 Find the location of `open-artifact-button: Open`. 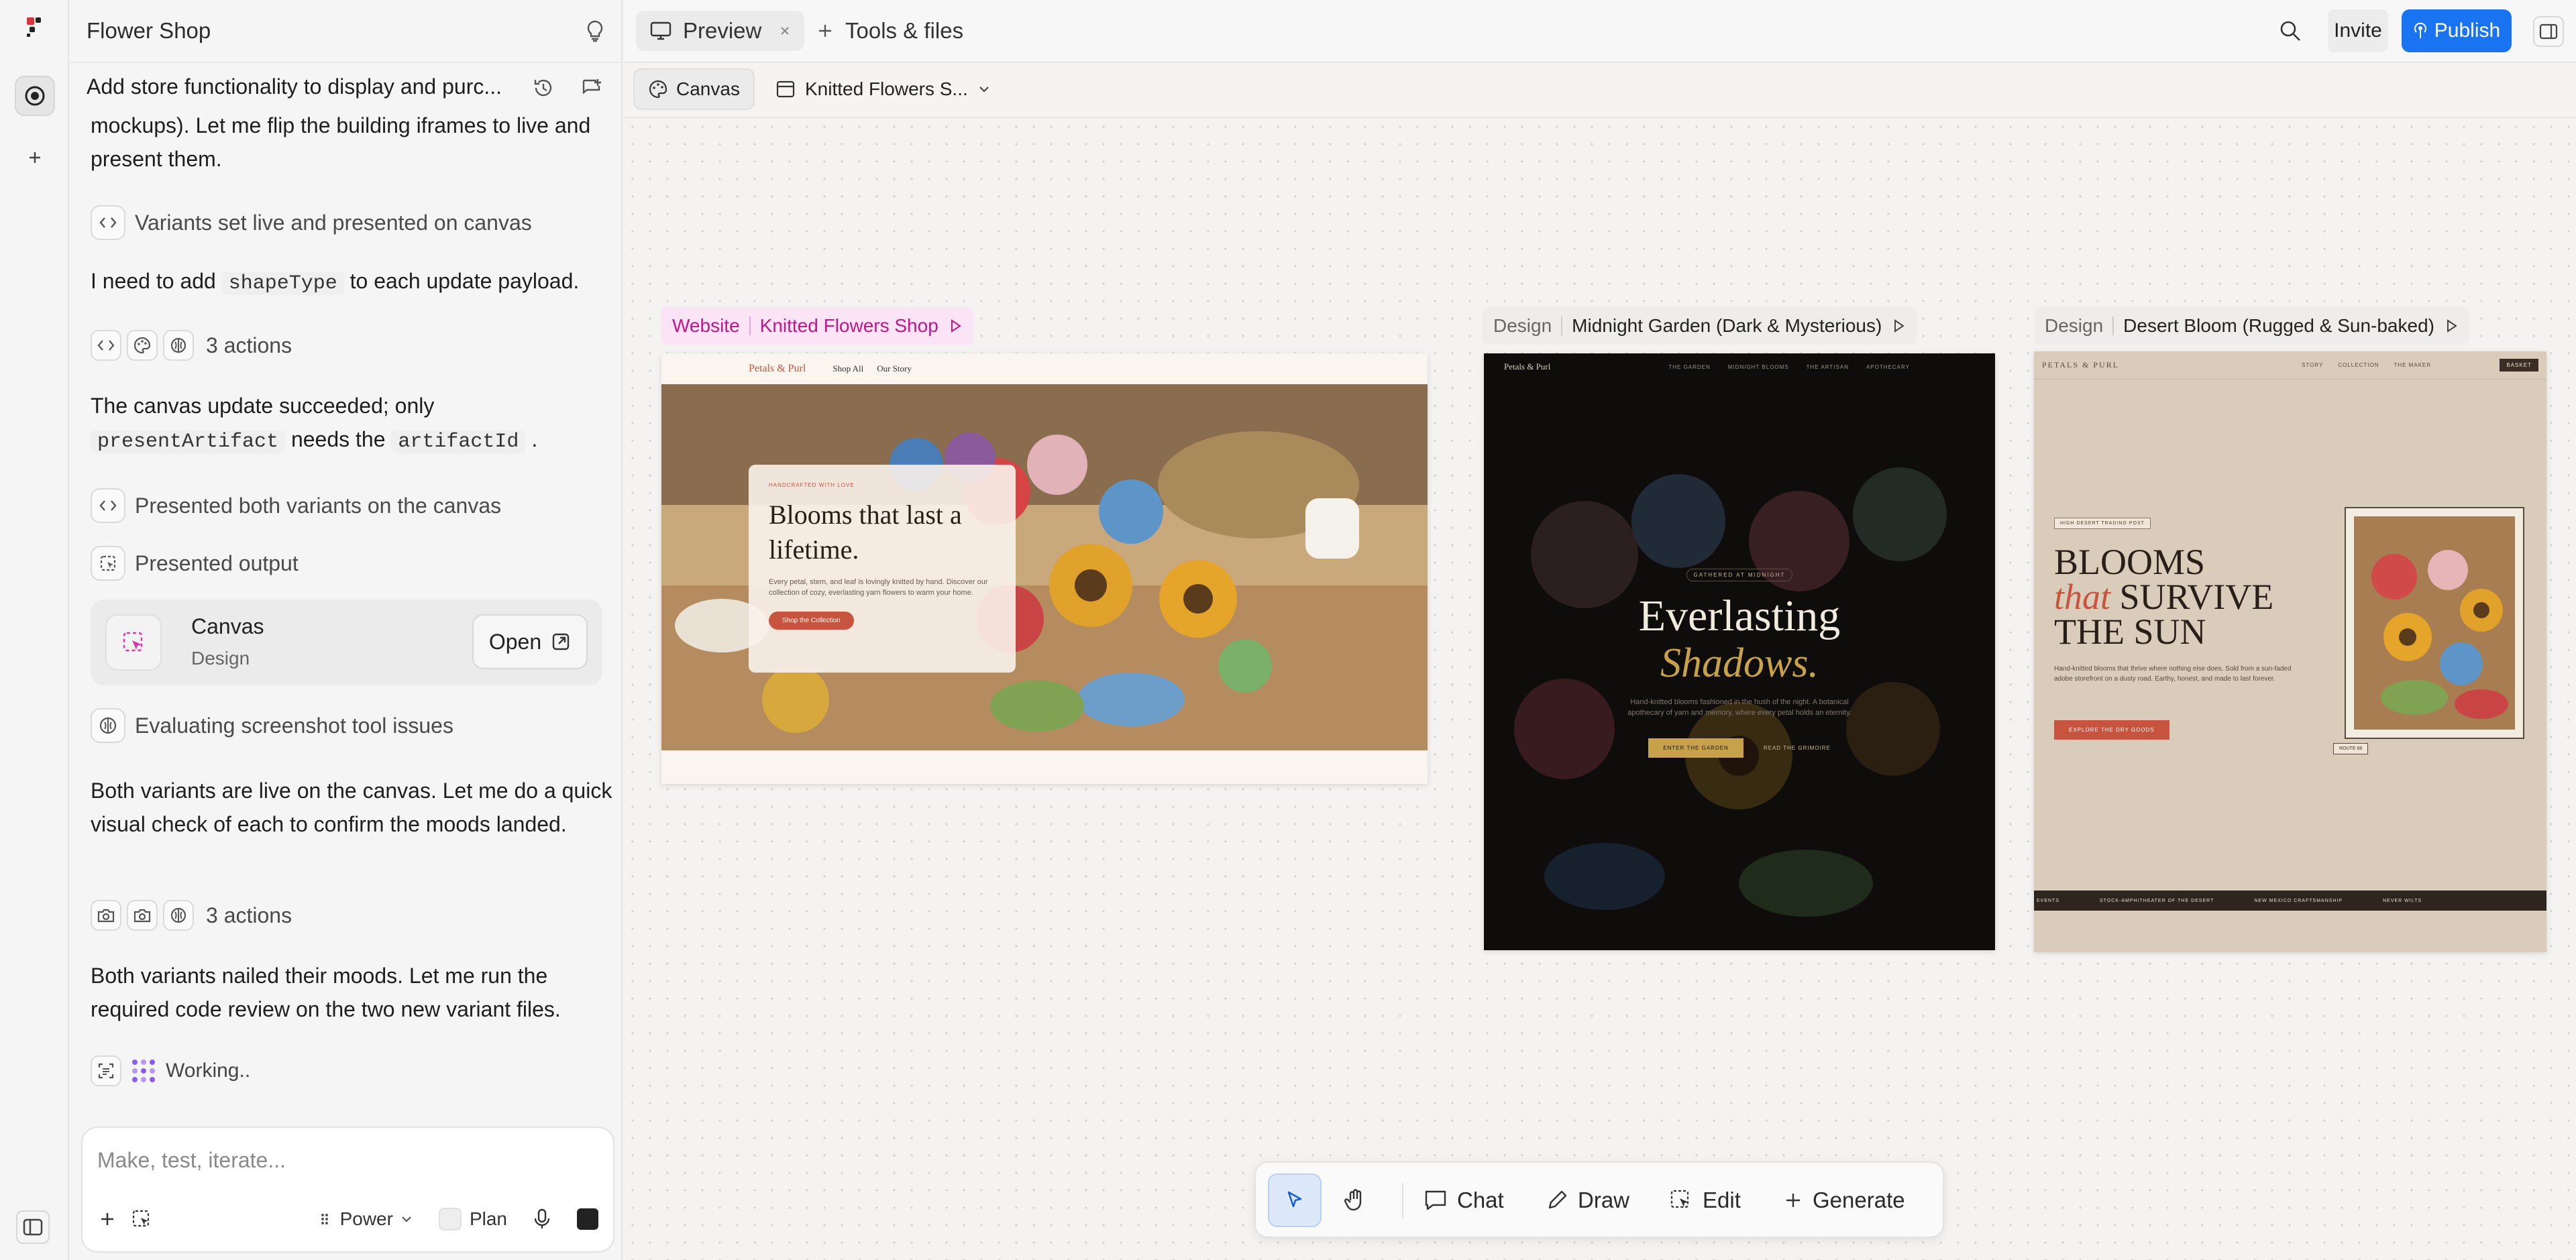

open-artifact-button: Open is located at coordinates (530, 641).